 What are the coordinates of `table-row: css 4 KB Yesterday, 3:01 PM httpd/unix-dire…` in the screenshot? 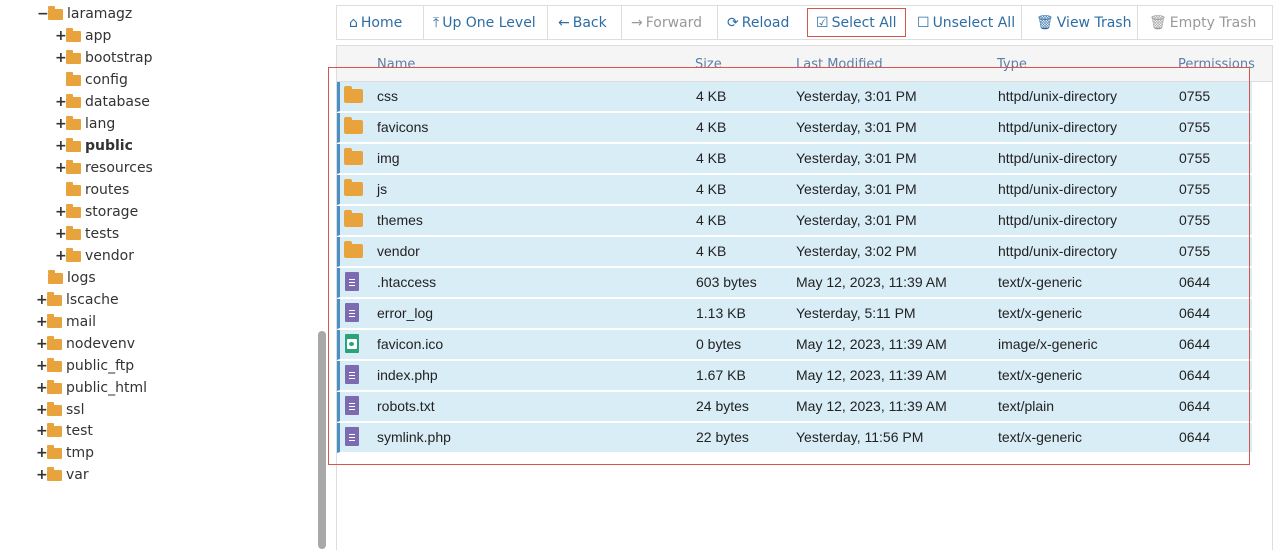 It's located at (794, 97).